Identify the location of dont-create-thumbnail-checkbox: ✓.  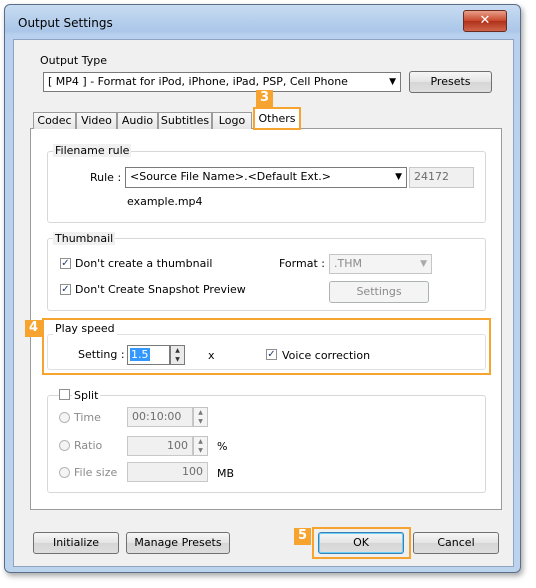
(65, 263).